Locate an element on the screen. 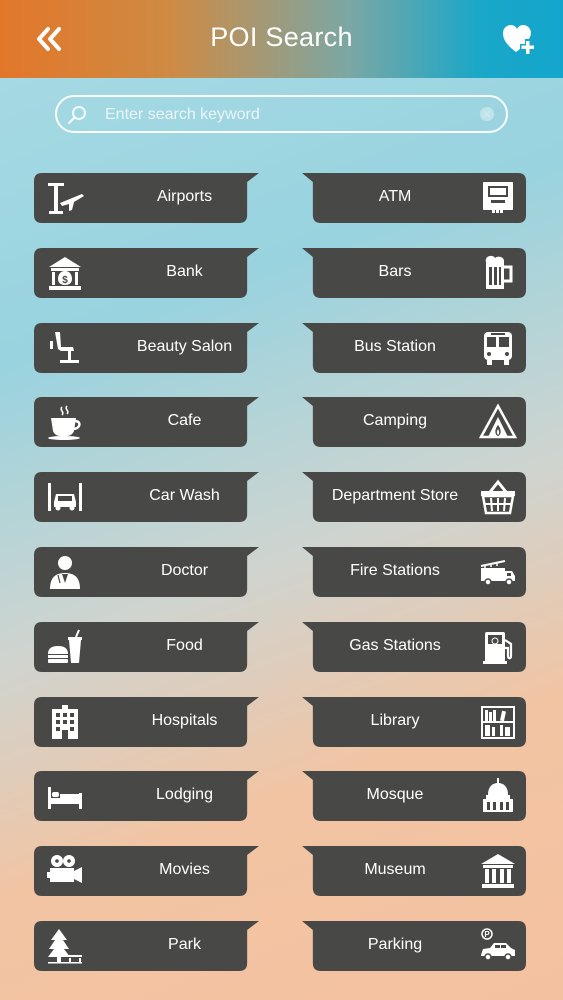 The height and width of the screenshot is (1000, 563). poi-park-button: Park is located at coordinates (146, 946).